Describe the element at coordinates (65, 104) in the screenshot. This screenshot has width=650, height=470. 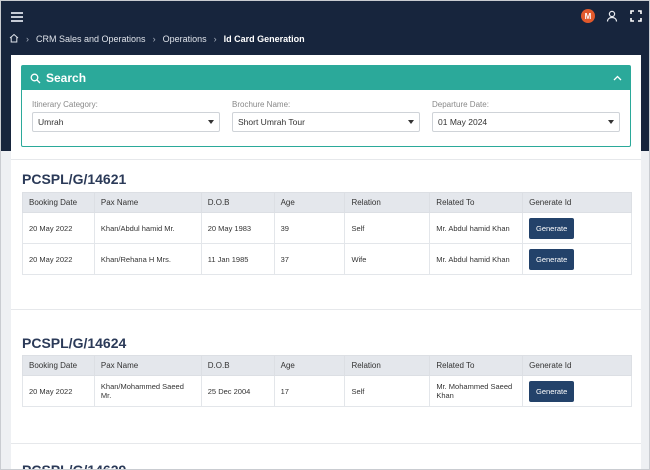
I see `itinerary-category-label: Itinerary Category:` at that location.